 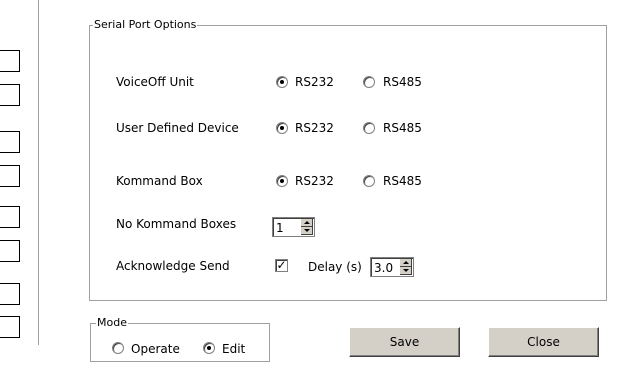 What do you see at coordinates (404, 342) in the screenshot?
I see `save-button: Save` at bounding box center [404, 342].